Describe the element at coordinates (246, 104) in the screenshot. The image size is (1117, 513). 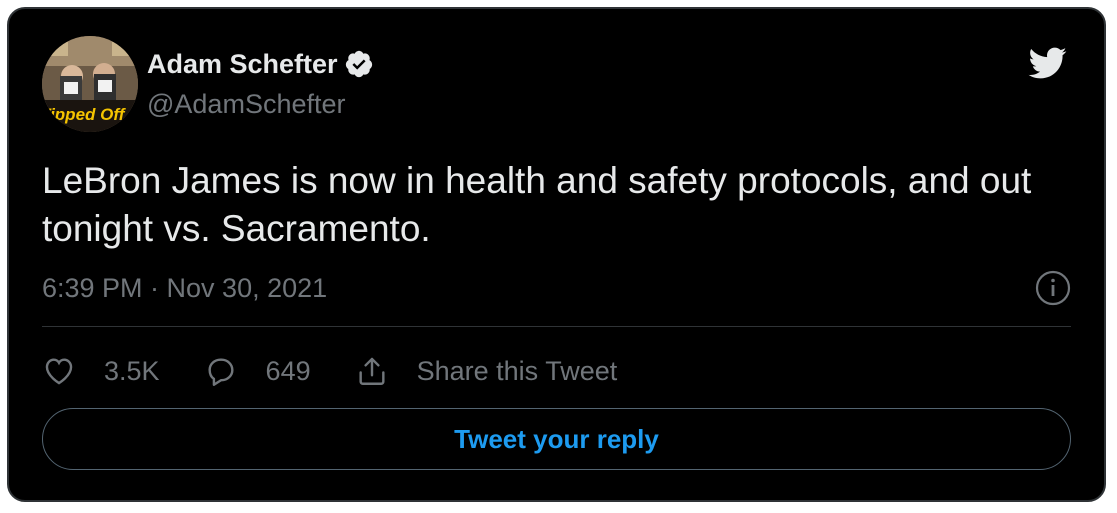
I see `author-handle: @AdamSchefter` at that location.